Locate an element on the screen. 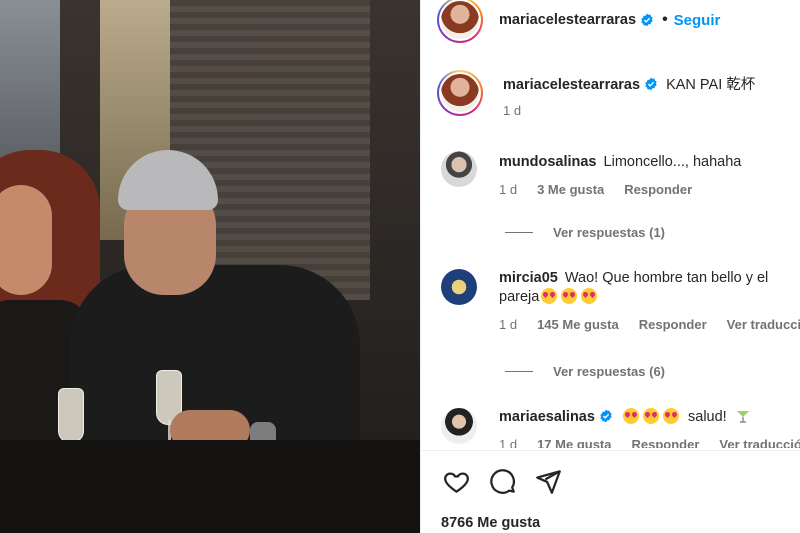 The height and width of the screenshot is (533, 800). post-caption: mariacelestearraras KAN PAI 乾杯 1 d is located at coordinates (618, 94).